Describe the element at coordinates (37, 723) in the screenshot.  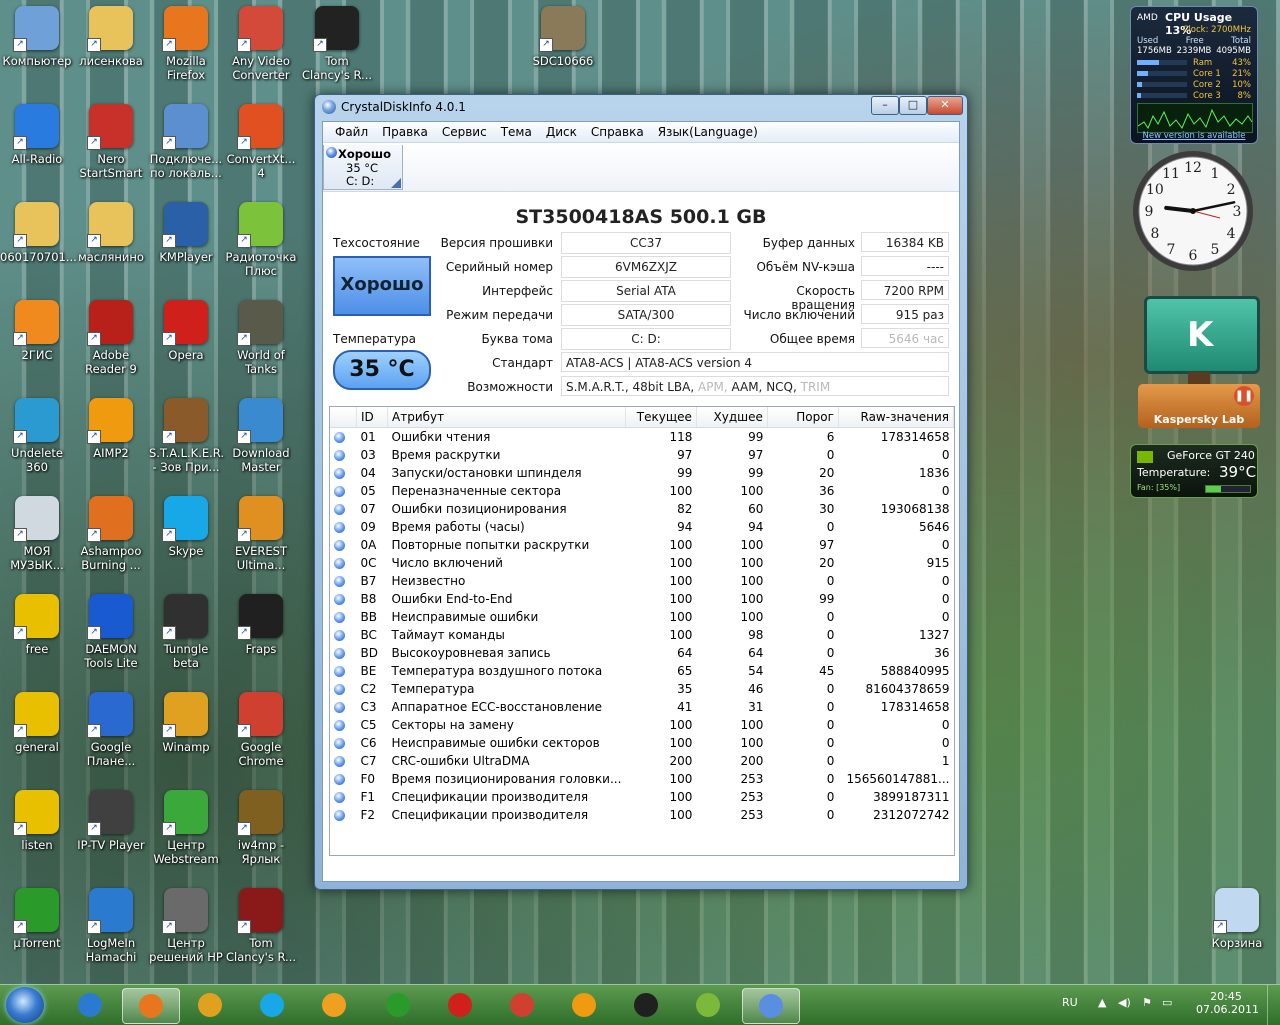
I see `desktop-icon: ↗ general` at that location.